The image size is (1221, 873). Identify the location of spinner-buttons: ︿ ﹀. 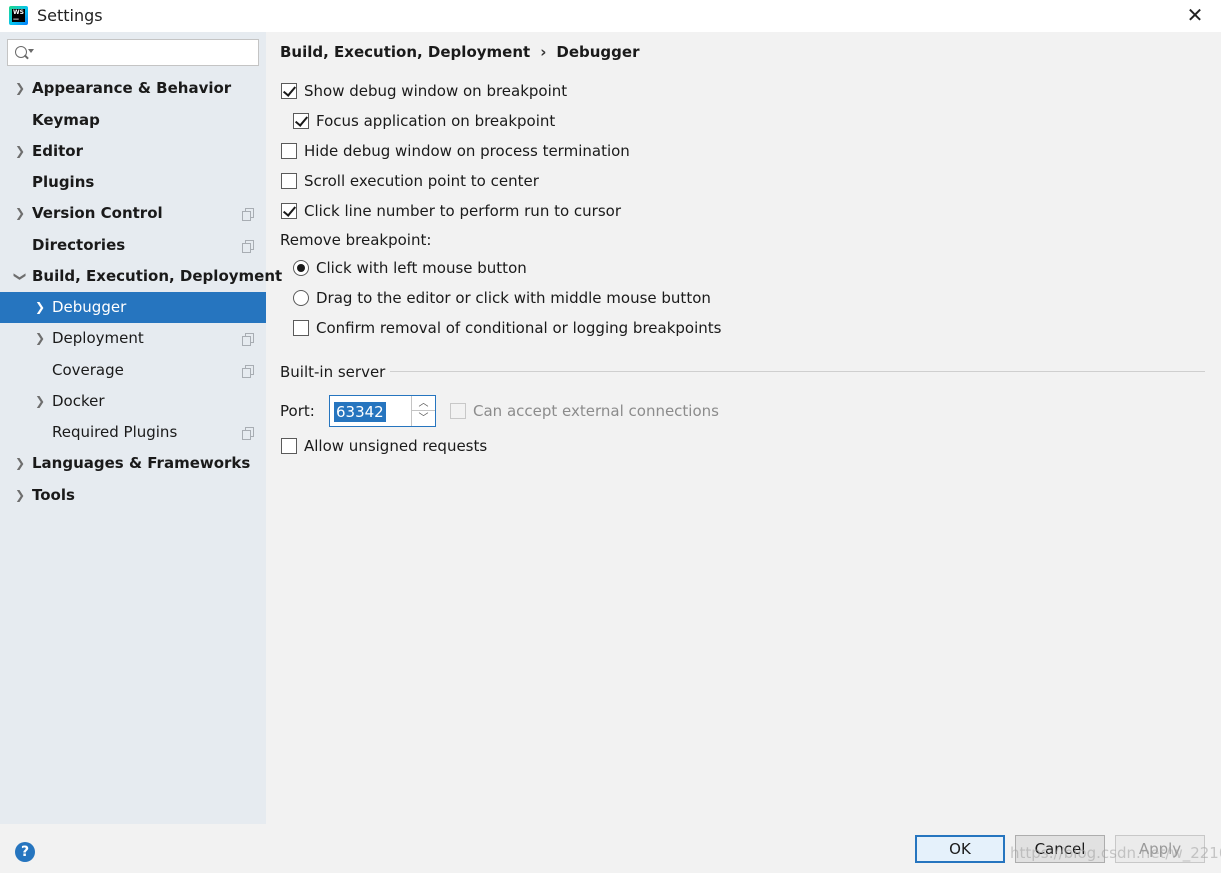
(423, 411).